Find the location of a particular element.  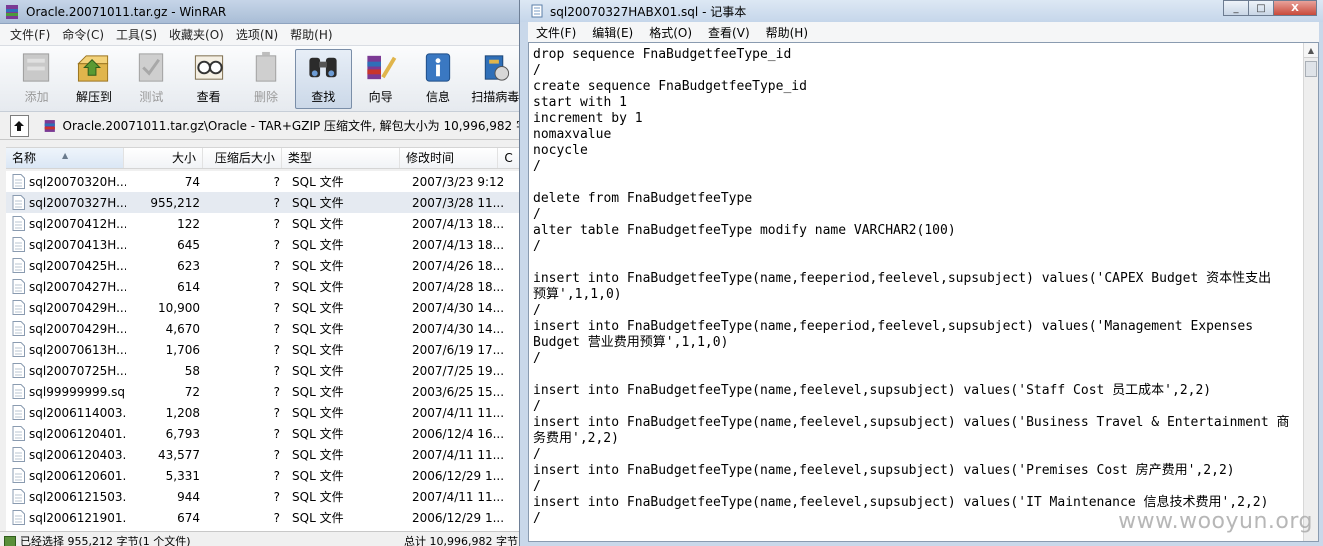

winrar-titlebar: Oracle.20071011.tar.gz - WinRAR is located at coordinates (264, 12).